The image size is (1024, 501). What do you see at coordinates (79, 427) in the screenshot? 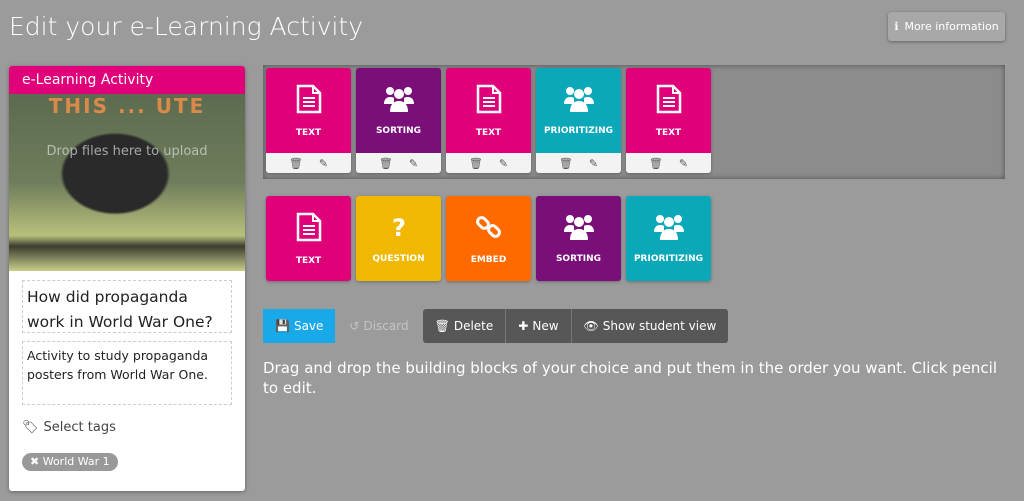
I see `select-tags-label: Select tags` at bounding box center [79, 427].